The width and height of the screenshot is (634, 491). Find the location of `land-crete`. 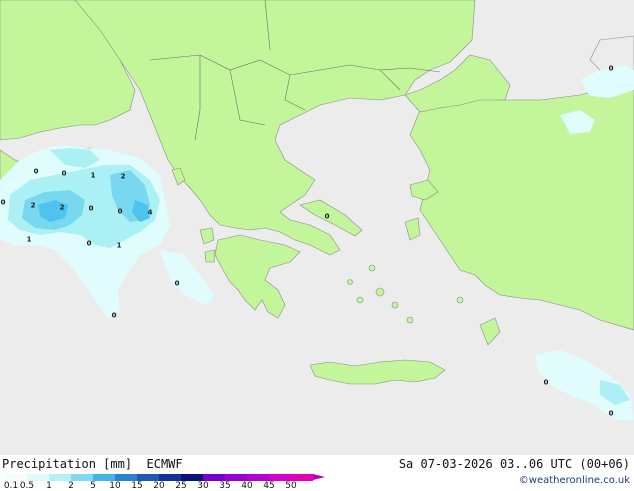

land-crete is located at coordinates (377, 372).